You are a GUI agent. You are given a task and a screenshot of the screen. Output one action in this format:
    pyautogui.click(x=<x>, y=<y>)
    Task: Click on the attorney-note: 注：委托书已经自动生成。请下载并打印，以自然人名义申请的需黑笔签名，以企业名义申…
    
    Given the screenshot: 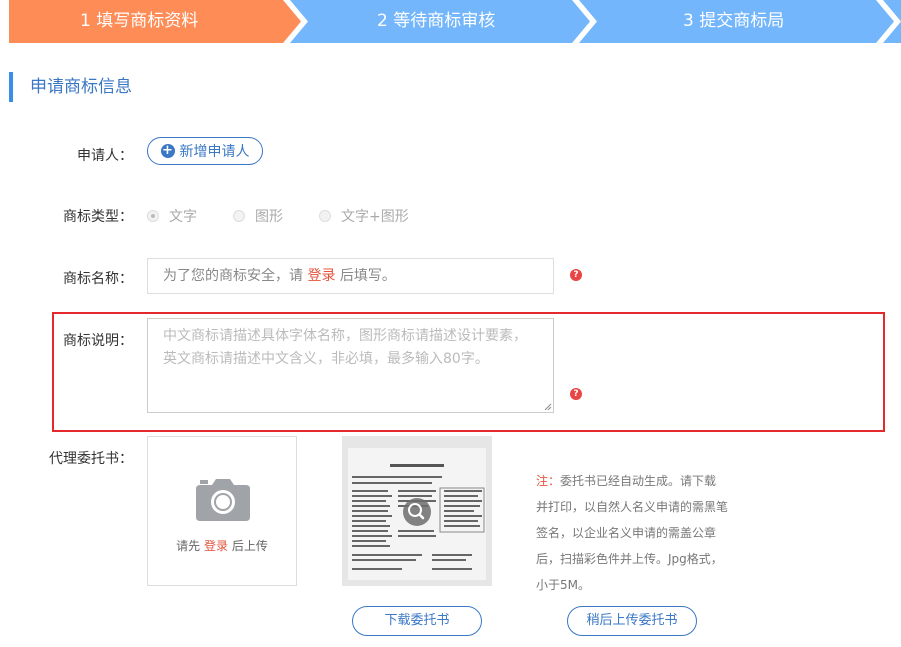 What is the action you would take?
    pyautogui.click(x=632, y=533)
    